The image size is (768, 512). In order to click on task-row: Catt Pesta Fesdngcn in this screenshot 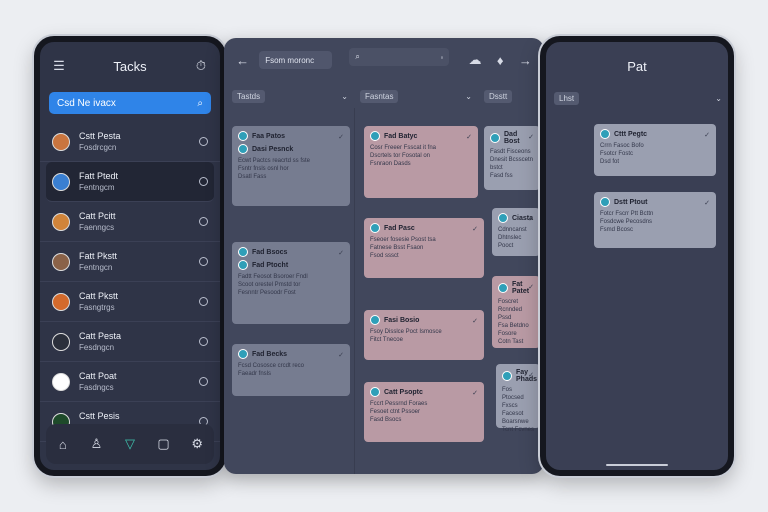, I will do `click(130, 342)`.